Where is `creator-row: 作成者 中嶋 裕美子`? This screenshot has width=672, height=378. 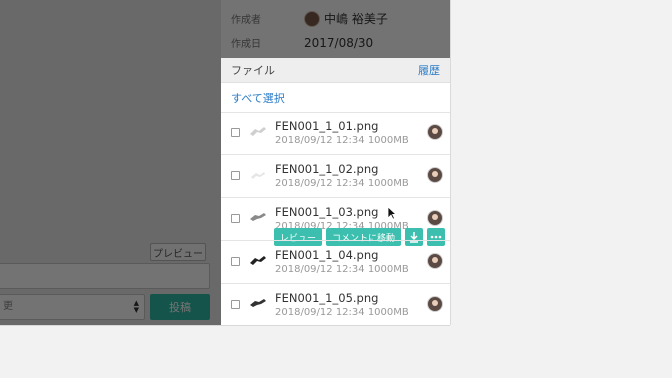
creator-row: 作成者 中嶋 裕美子 is located at coordinates (309, 18).